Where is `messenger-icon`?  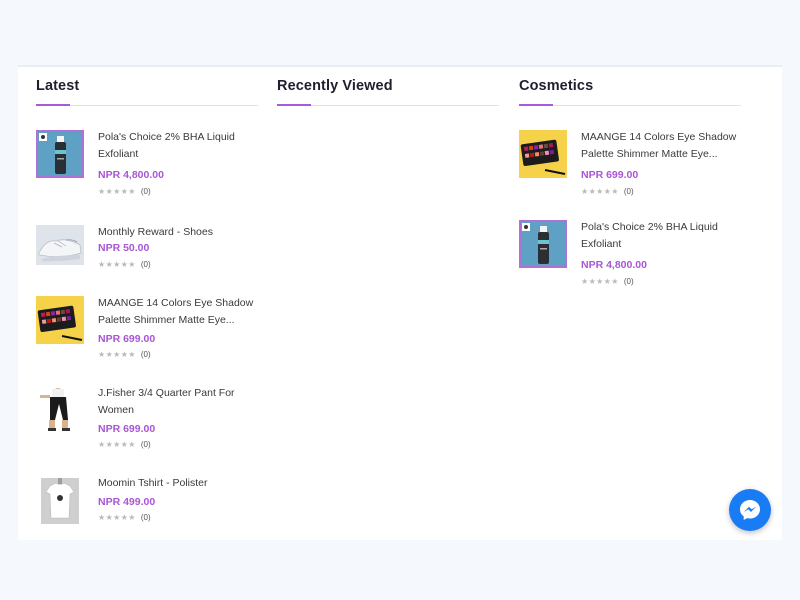 messenger-icon is located at coordinates (750, 510).